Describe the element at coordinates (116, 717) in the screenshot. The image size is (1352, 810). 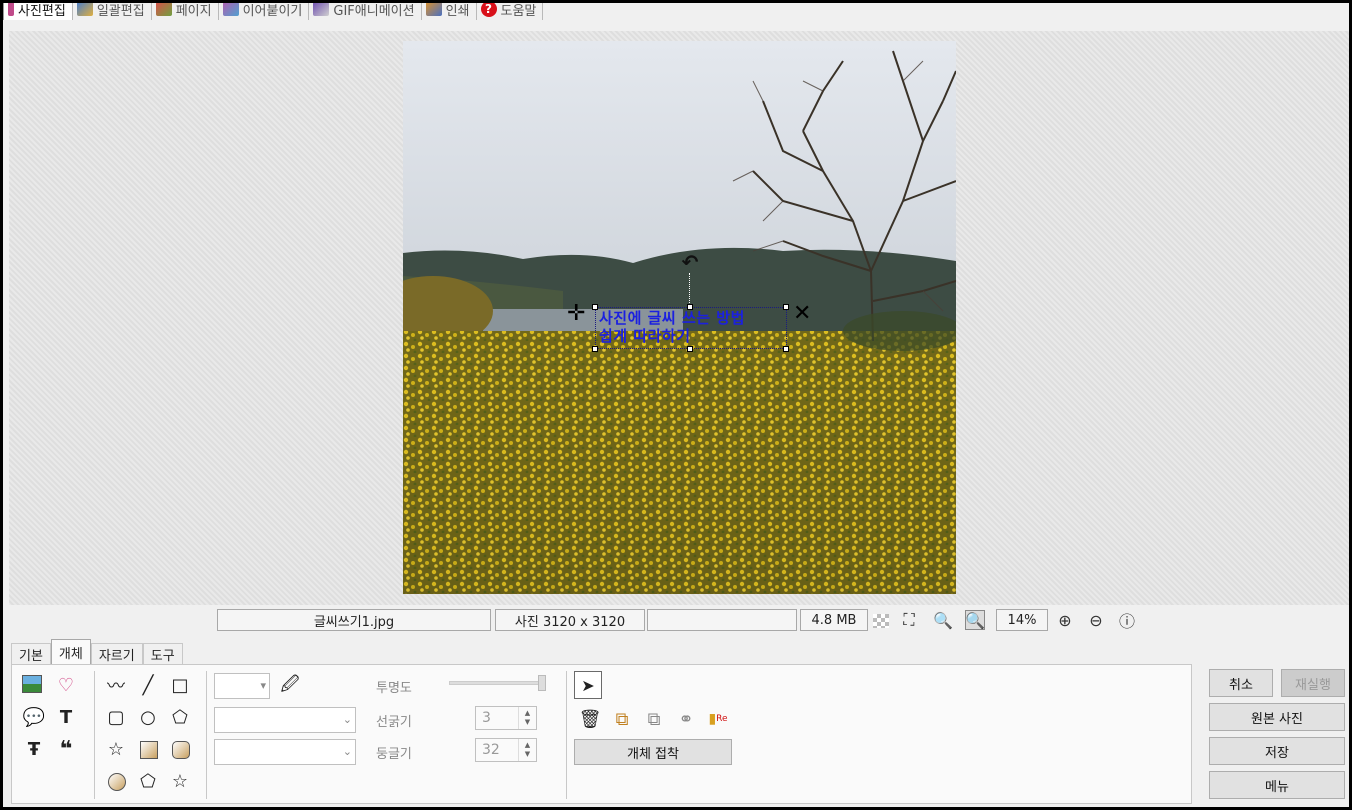
I see `rounded-rect-icon: ▢` at that location.